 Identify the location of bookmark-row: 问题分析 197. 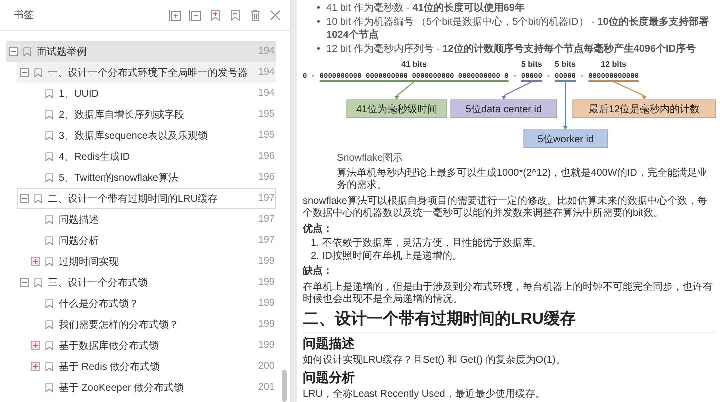
(152, 240).